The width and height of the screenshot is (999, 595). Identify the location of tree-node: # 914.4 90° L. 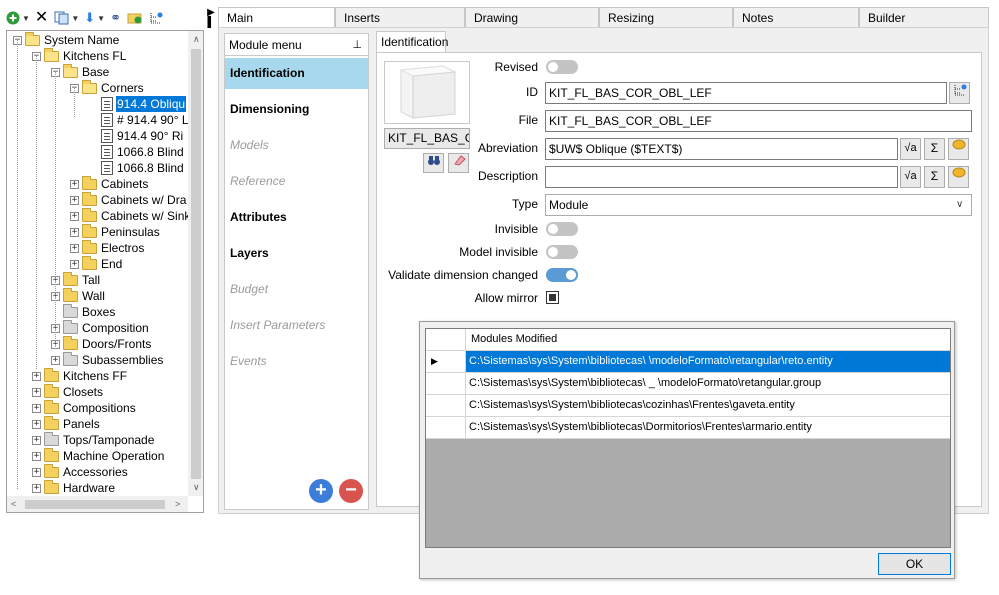
(138, 120).